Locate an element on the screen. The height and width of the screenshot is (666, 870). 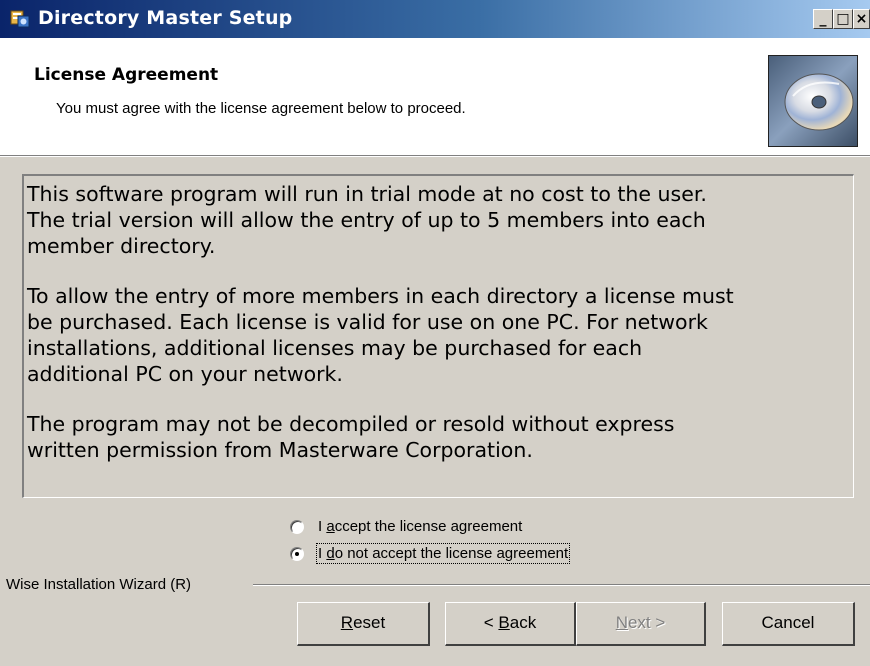
maximize-button: □ is located at coordinates (843, 19).